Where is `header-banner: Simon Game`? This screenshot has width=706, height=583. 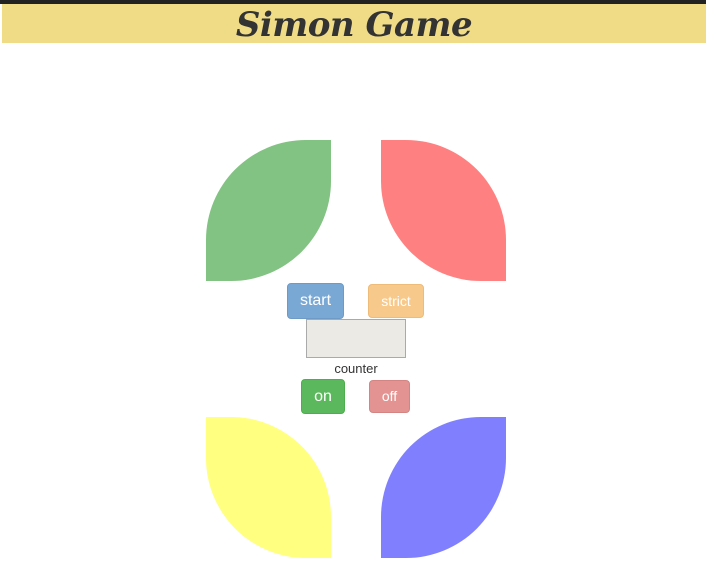 header-banner: Simon Game is located at coordinates (354, 24).